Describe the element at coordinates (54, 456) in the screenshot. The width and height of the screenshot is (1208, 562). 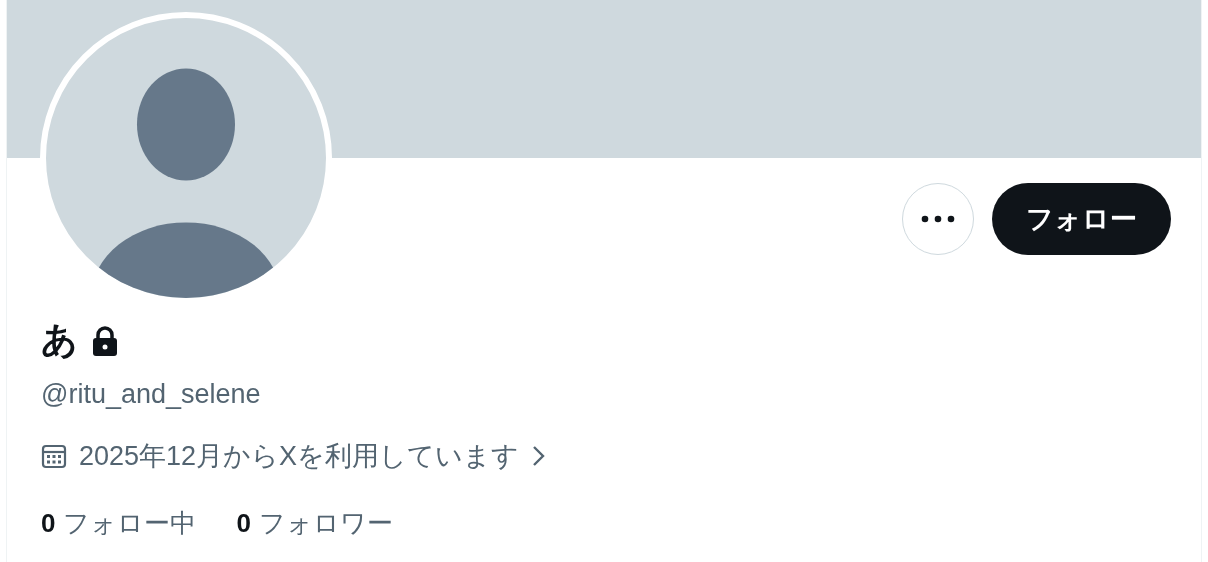
I see `calendar-icon` at that location.